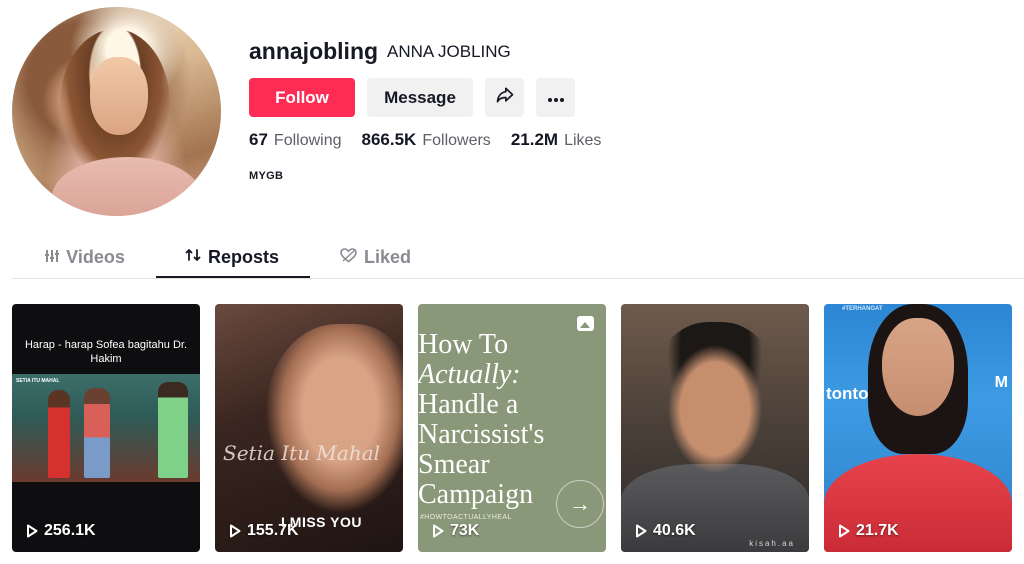  I want to click on video-card: Setia Itu Mahal I MISS YOU 155.7K, so click(309, 428).